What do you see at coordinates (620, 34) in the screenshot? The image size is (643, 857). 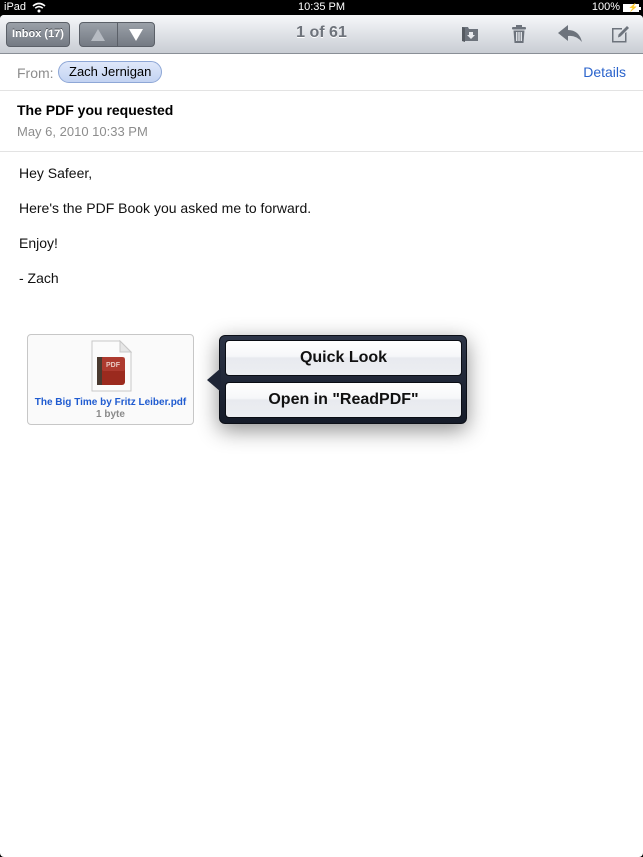 I see `compose-icon` at bounding box center [620, 34].